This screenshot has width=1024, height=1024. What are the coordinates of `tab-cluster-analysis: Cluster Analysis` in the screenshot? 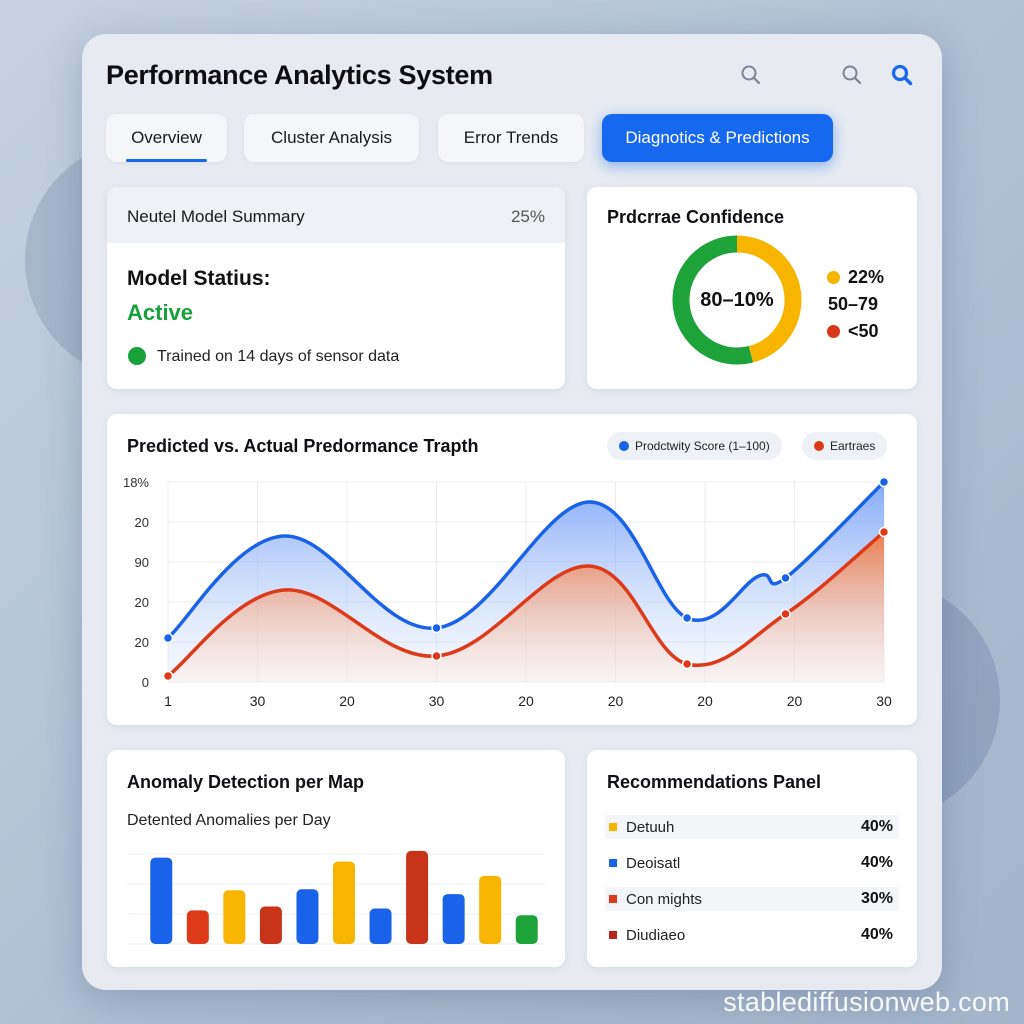 It's located at (331, 138).